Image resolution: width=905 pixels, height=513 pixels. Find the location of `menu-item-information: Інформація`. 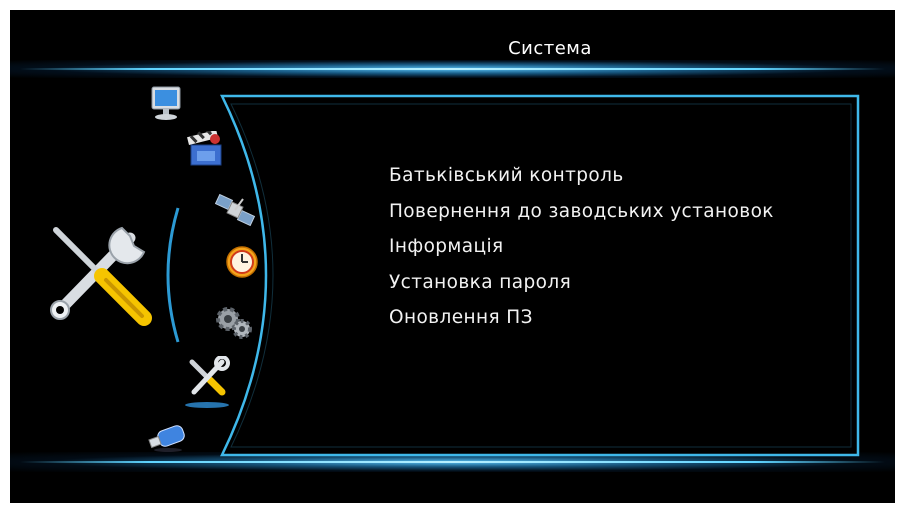

menu-item-information: Інформація is located at coordinates (581, 247).